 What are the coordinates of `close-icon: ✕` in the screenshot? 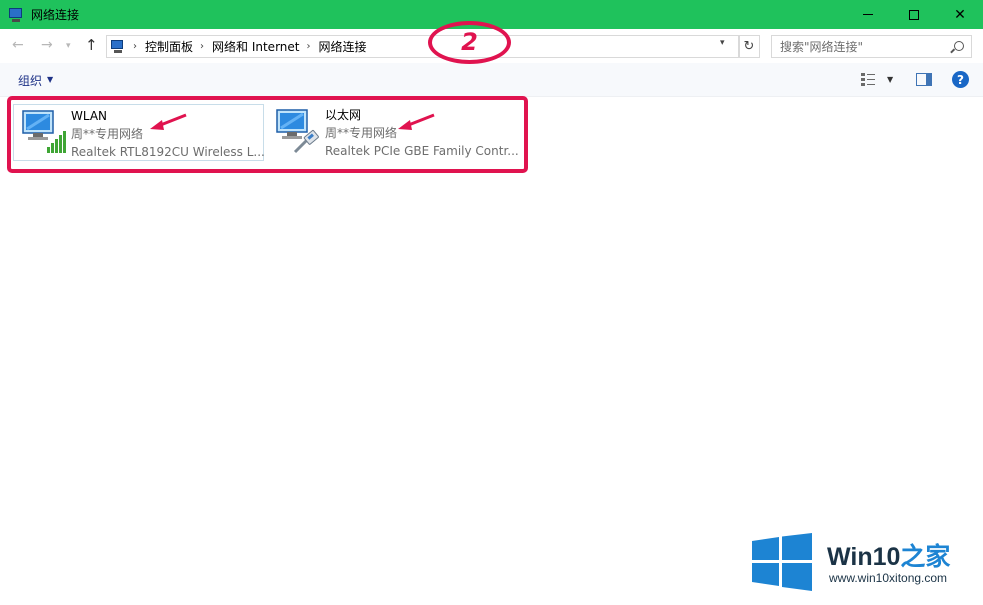 It's located at (960, 14).